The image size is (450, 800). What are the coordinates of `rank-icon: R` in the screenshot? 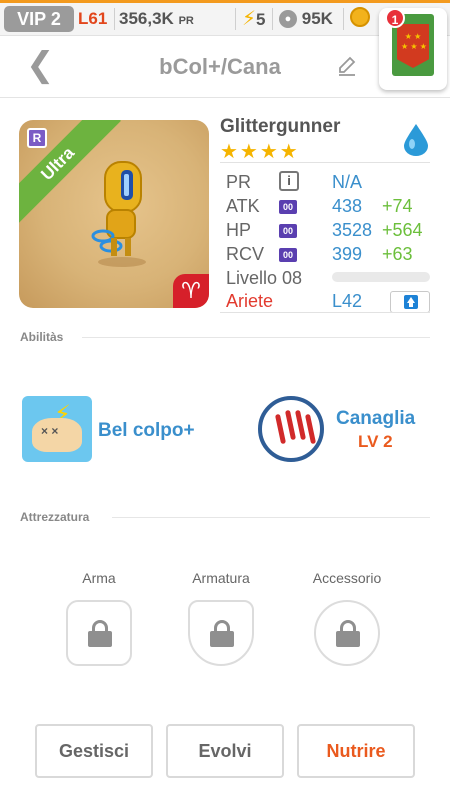 It's located at (37, 138).